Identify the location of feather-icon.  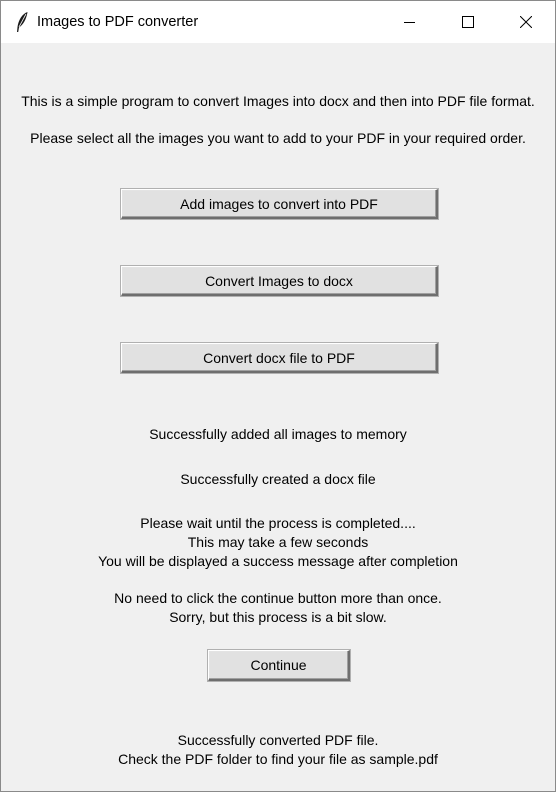
(22, 22).